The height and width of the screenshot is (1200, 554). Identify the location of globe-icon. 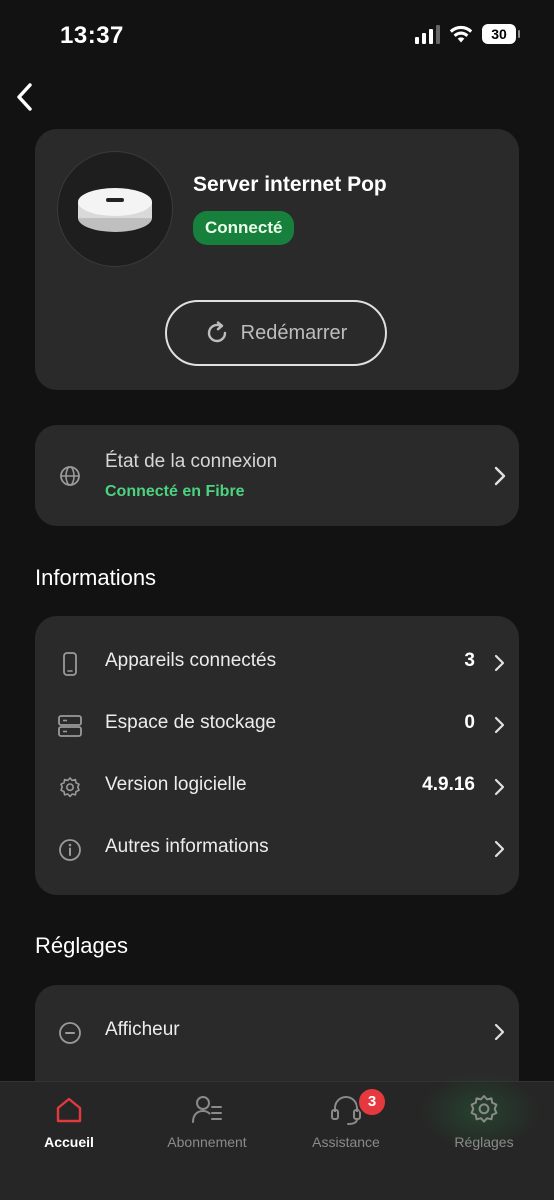
(70, 476).